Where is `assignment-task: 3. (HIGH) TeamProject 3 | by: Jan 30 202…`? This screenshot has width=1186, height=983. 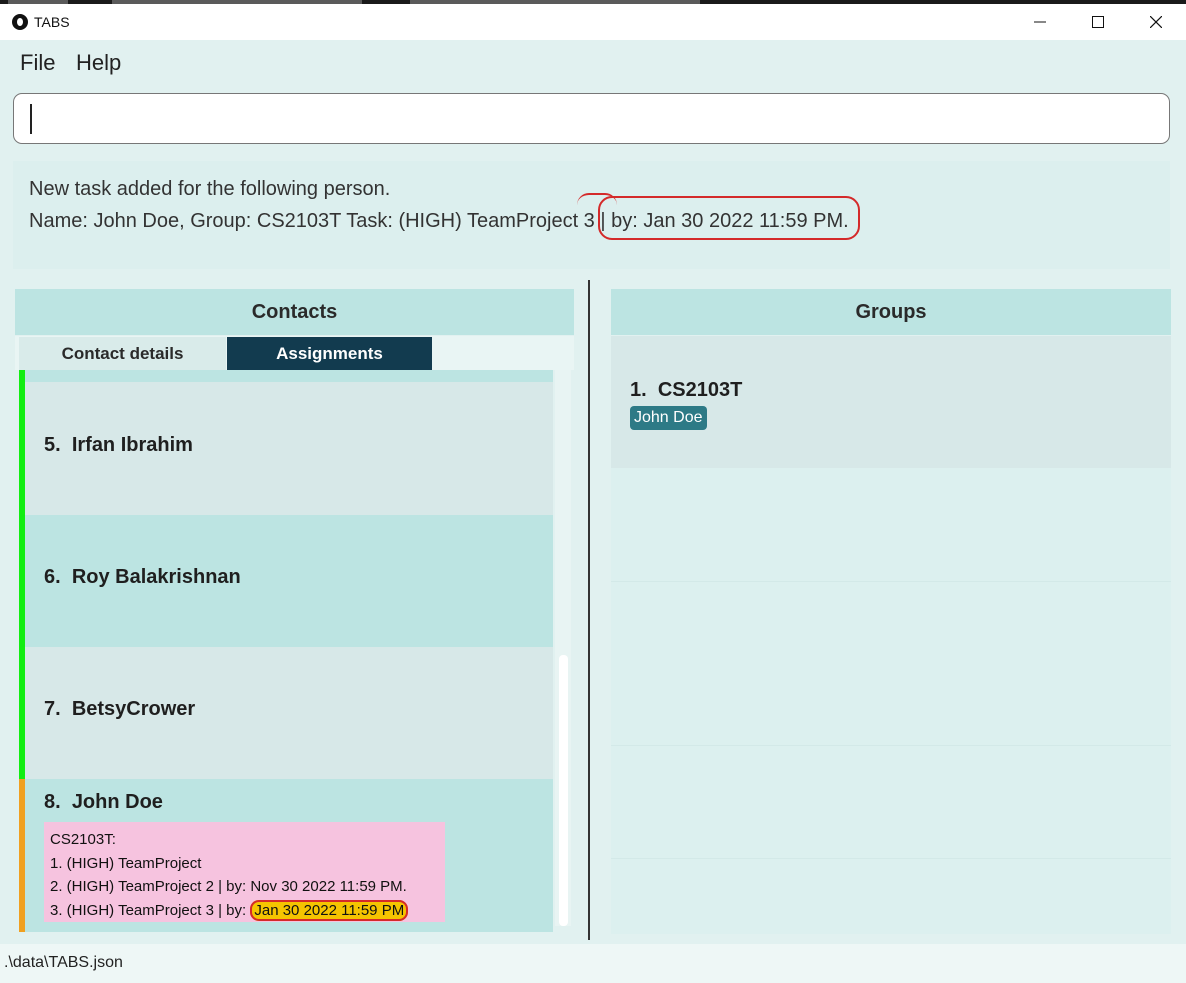 assignment-task: 3. (HIGH) TeamProject 3 | by: Jan 30 202… is located at coordinates (244, 911).